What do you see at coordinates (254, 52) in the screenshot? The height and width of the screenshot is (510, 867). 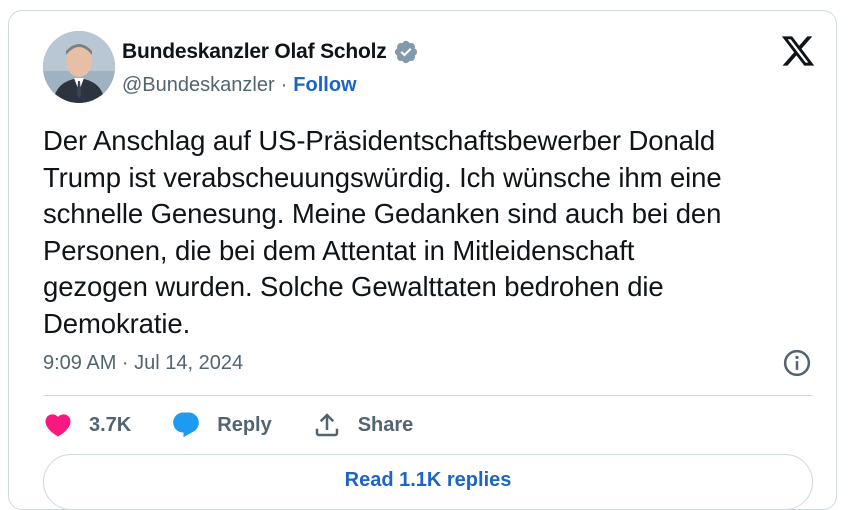 I see `author-display-name: Bundeskanzler Olaf Scholz` at bounding box center [254, 52].